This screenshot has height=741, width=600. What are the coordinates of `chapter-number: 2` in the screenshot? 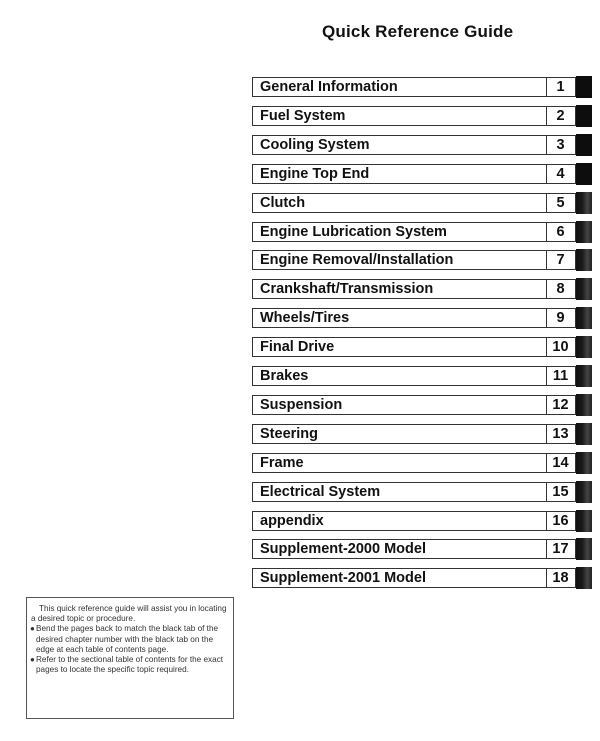 It's located at (560, 116).